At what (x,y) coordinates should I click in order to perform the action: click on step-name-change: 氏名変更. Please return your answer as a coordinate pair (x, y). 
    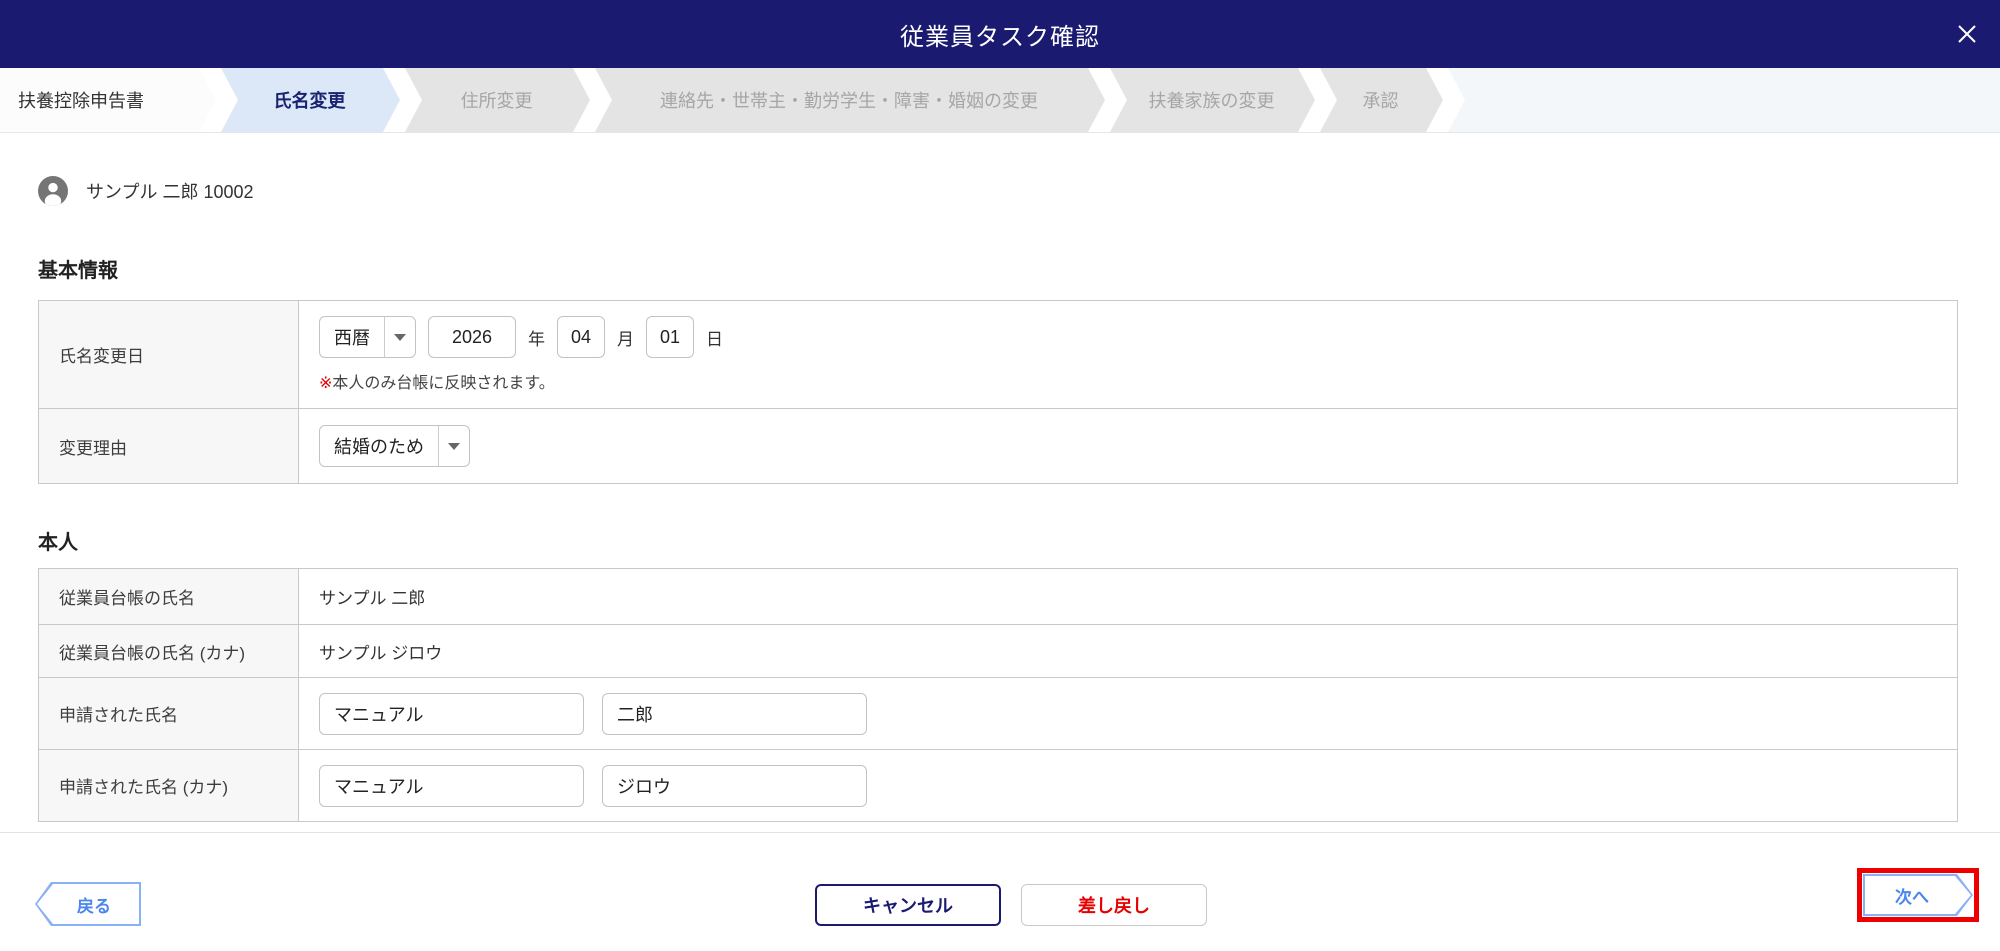
    Looking at the image, I should click on (310, 100).